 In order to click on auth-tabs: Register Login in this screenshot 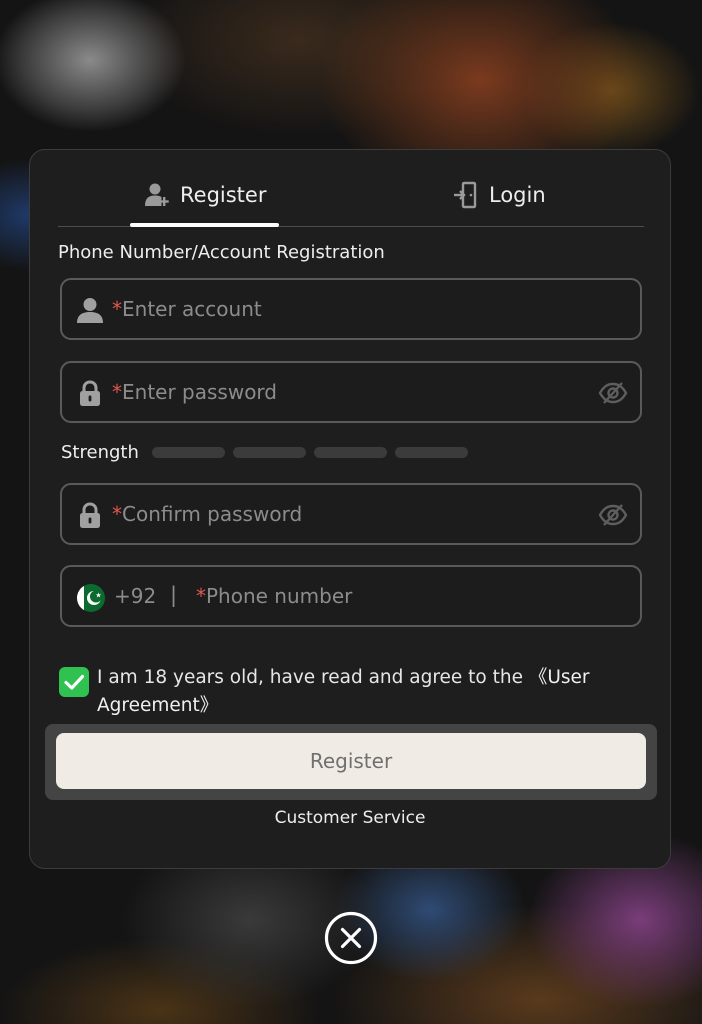, I will do `click(351, 195)`.